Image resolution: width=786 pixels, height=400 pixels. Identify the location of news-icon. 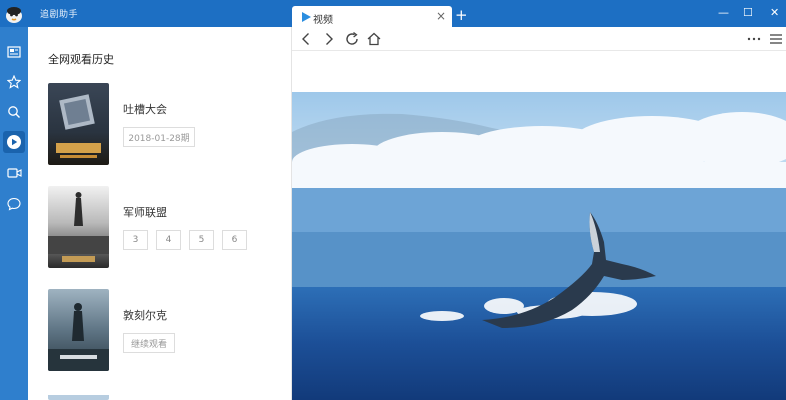
(14, 52).